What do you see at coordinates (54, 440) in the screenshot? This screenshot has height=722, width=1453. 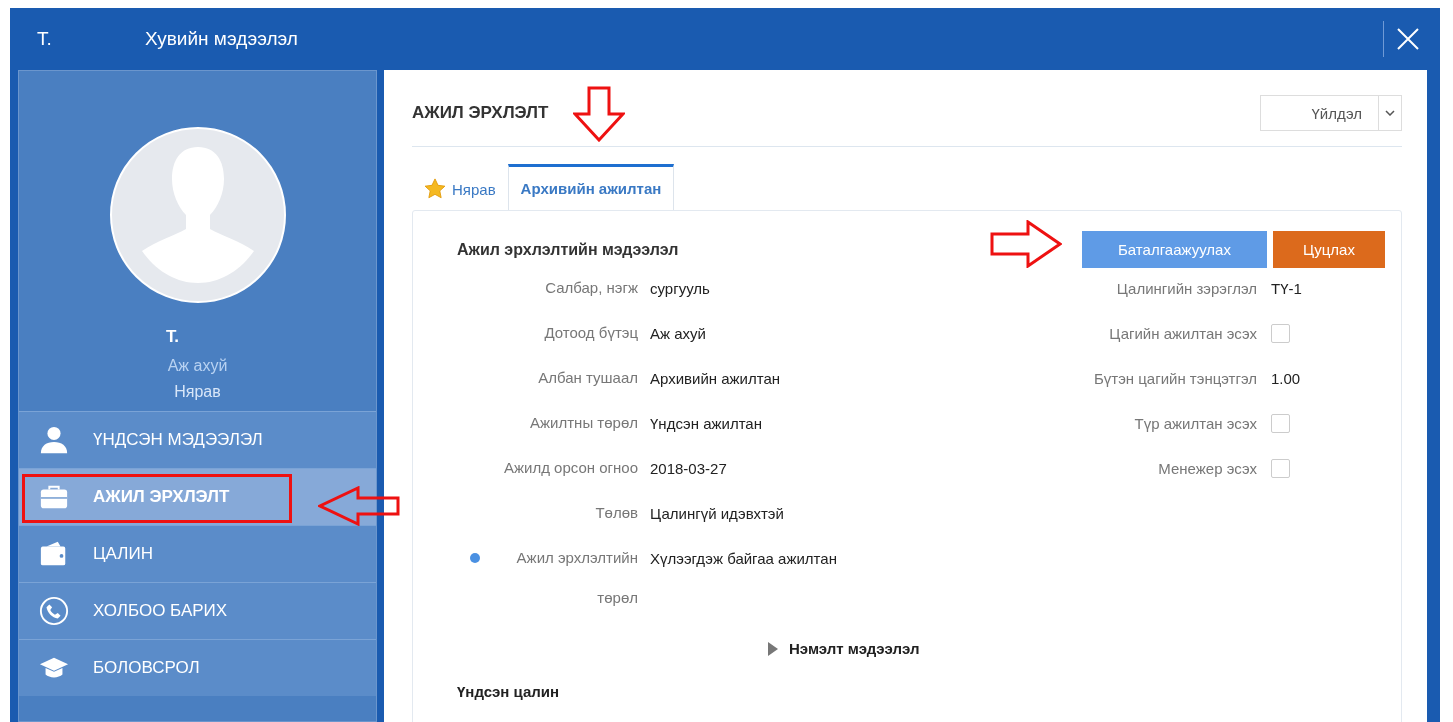 I see `person-icon` at bounding box center [54, 440].